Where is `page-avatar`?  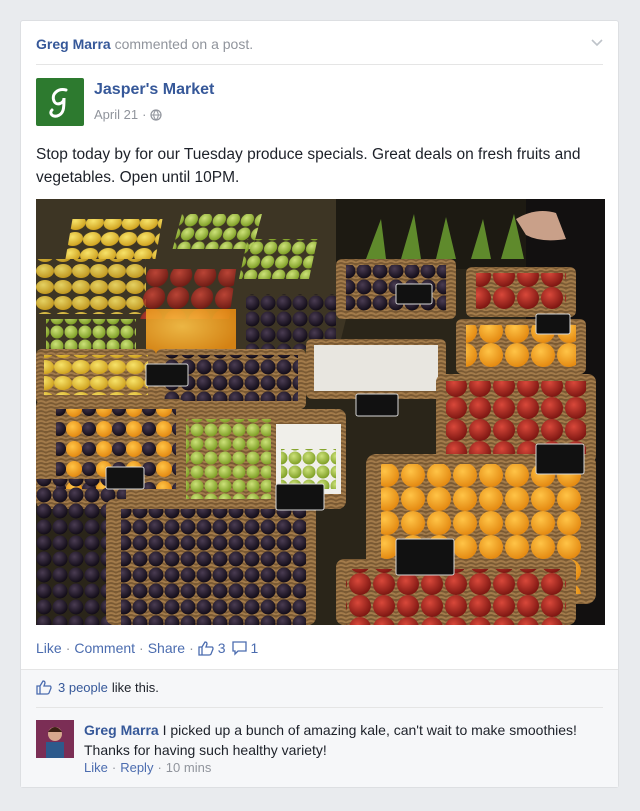
page-avatar is located at coordinates (60, 102).